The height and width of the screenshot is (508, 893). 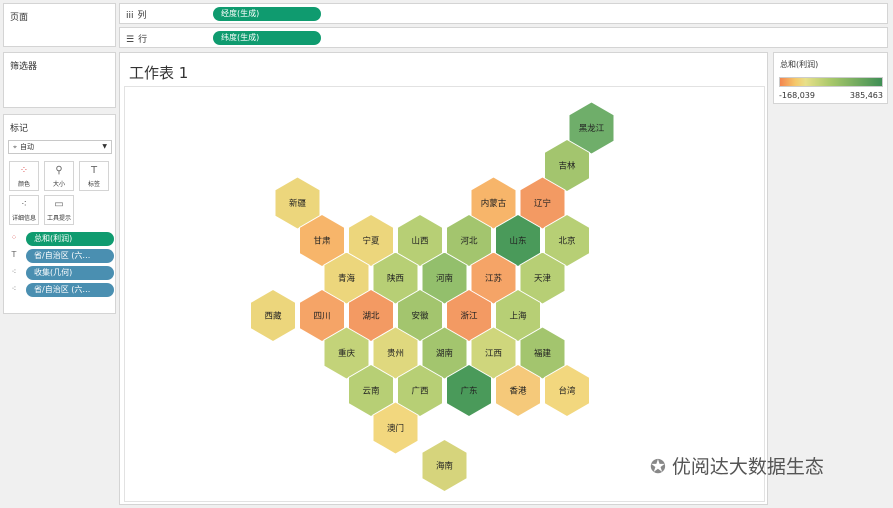 I want to click on hex-label: 湖北, so click(x=371, y=317).